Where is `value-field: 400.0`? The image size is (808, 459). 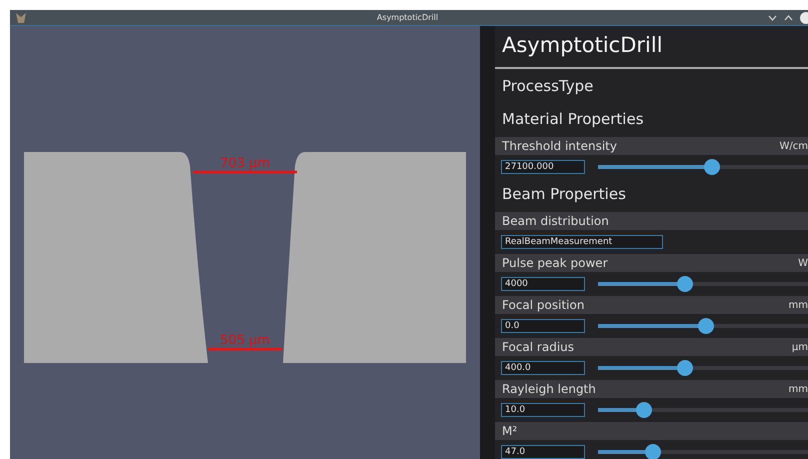
value-field: 400.0 is located at coordinates (543, 368).